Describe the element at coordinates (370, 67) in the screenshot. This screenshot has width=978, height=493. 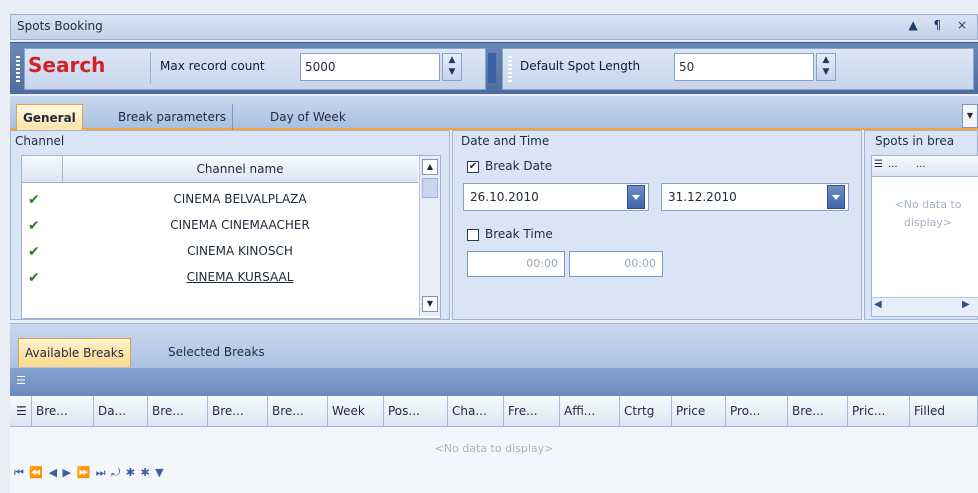
I see `max-record-input: 5000` at that location.